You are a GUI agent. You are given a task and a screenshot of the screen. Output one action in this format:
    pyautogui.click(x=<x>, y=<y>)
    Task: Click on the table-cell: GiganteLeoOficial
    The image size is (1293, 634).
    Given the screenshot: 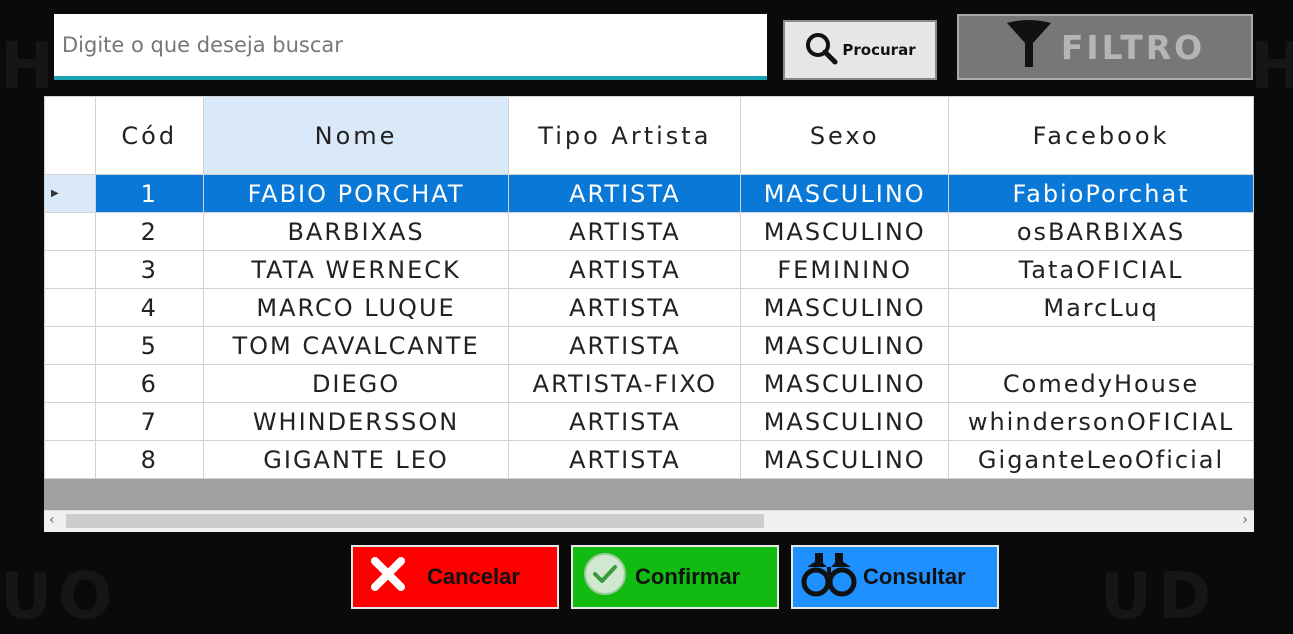 What is the action you would take?
    pyautogui.click(x=1101, y=459)
    